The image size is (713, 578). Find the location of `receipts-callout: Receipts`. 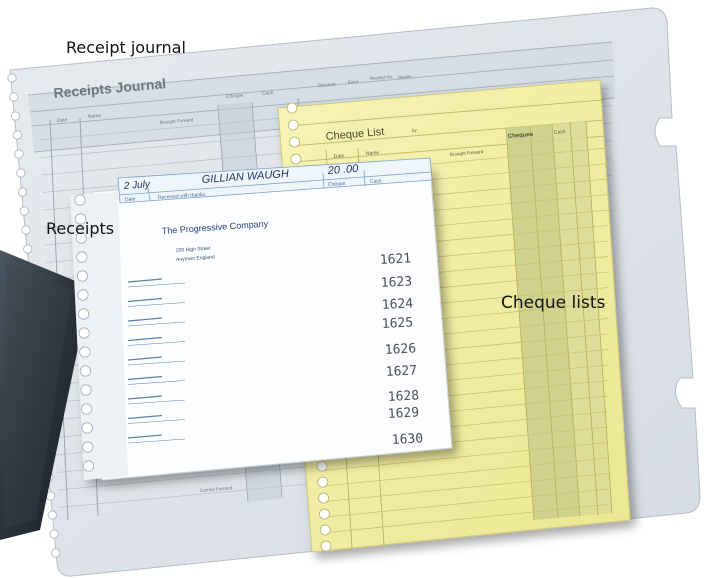

receipts-callout: Receipts is located at coordinates (80, 228).